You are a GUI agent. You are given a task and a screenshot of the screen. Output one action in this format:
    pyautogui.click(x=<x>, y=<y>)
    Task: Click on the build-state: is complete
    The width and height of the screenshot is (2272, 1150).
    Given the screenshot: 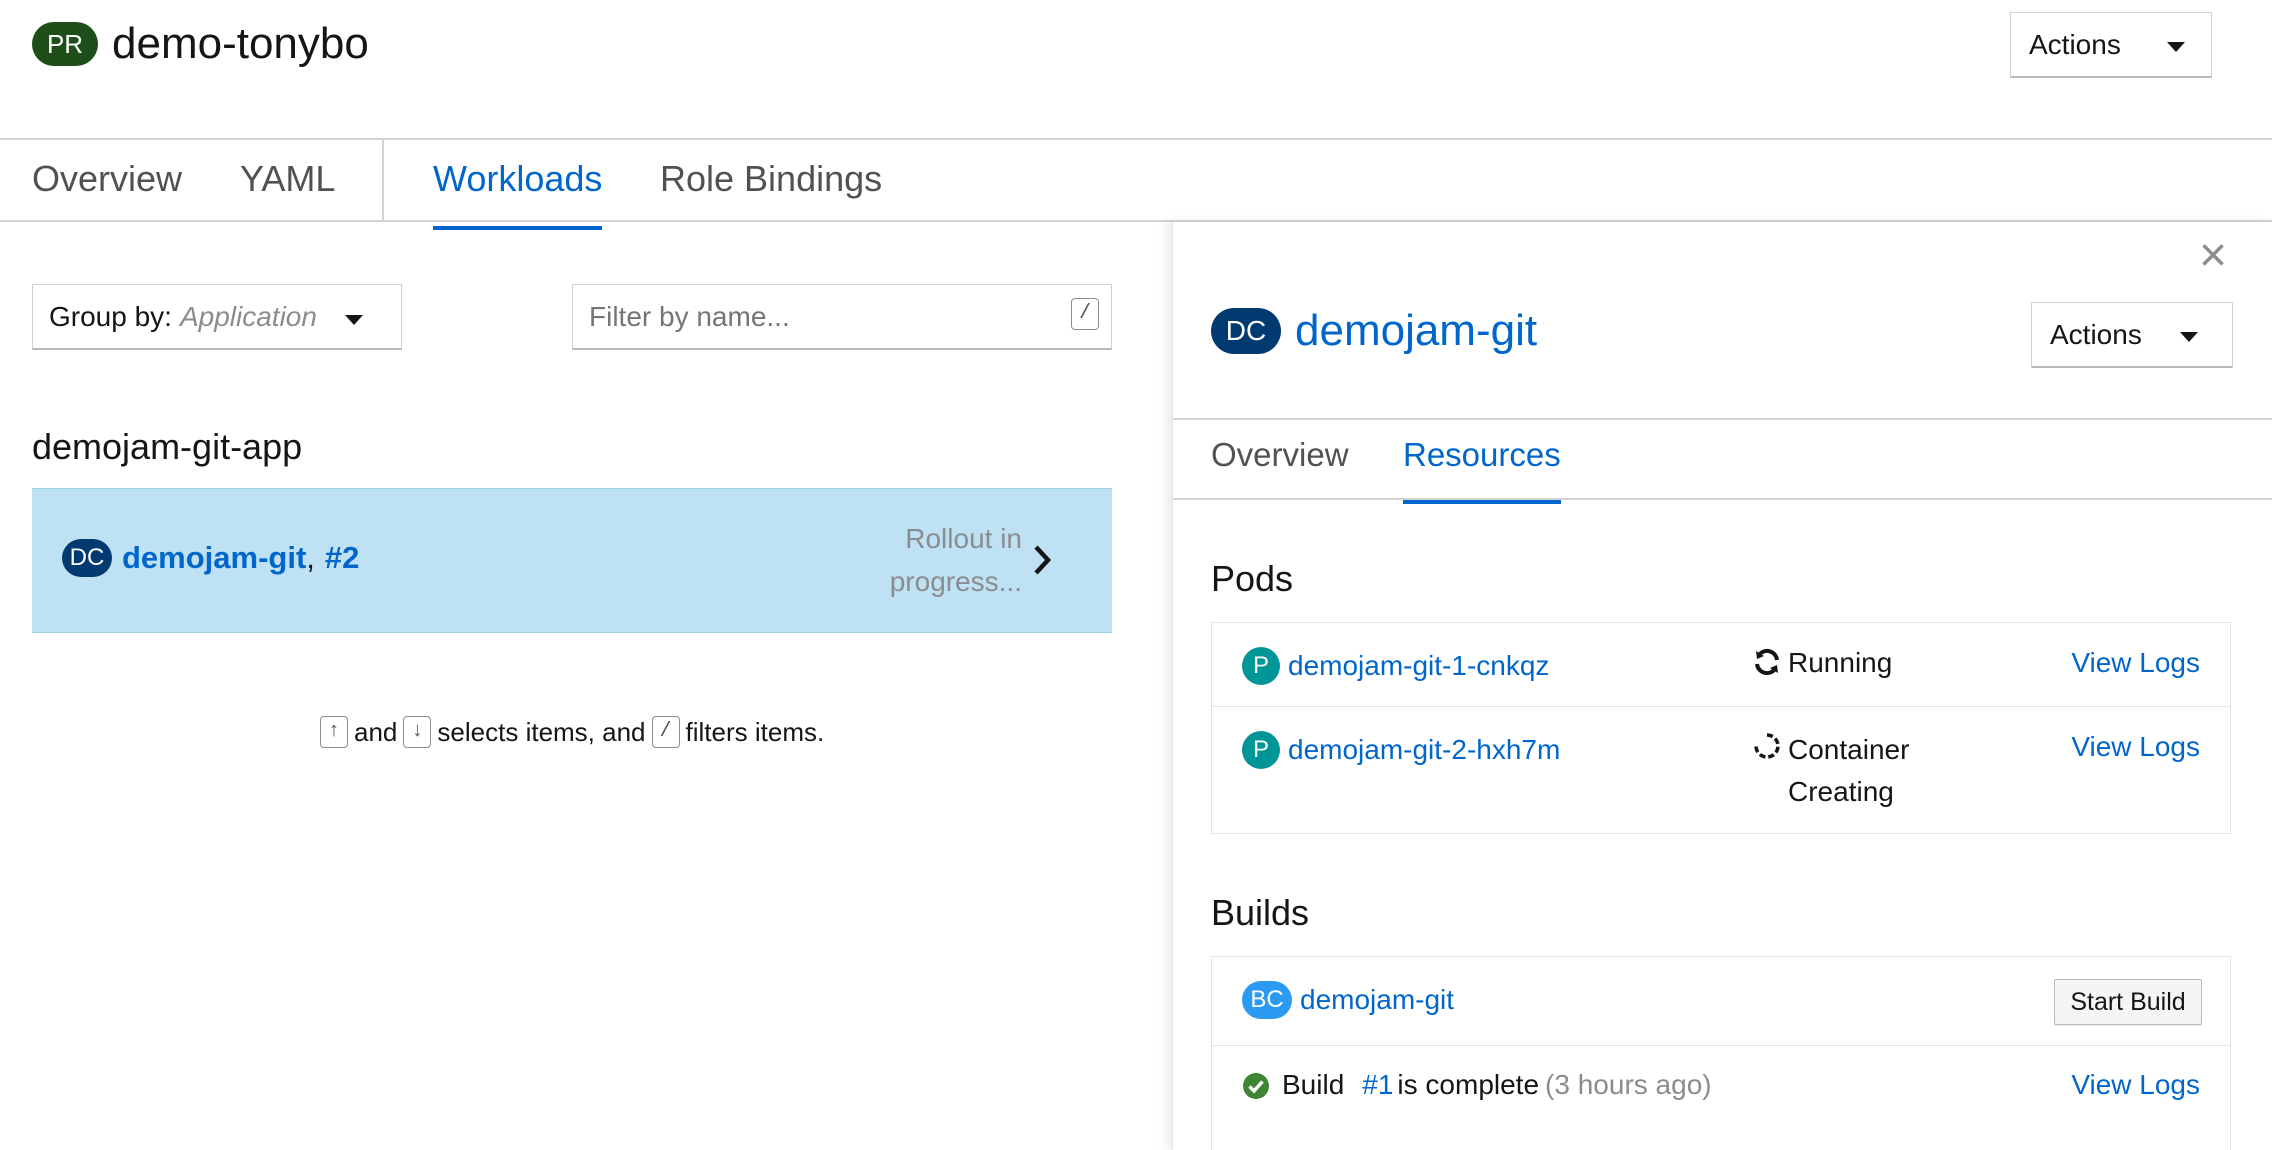 What is the action you would take?
    pyautogui.click(x=1468, y=1084)
    